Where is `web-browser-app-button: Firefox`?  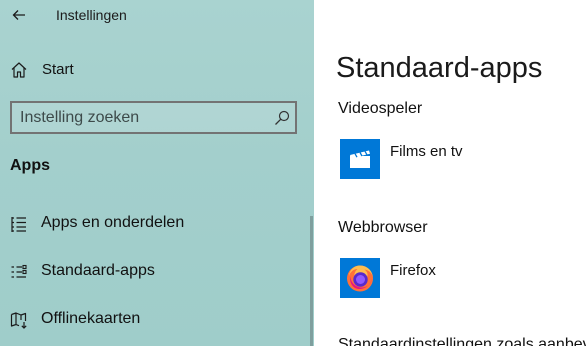
web-browser-app-button: Firefox is located at coordinates (455, 279).